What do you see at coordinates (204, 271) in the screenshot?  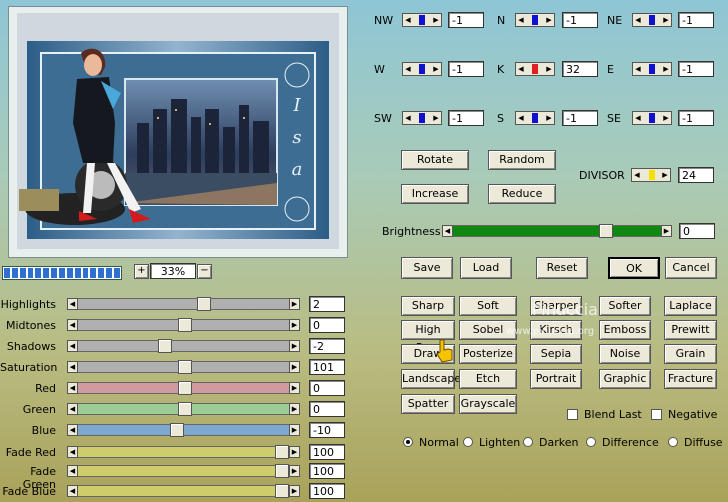 I see `zoom-out-button: −` at bounding box center [204, 271].